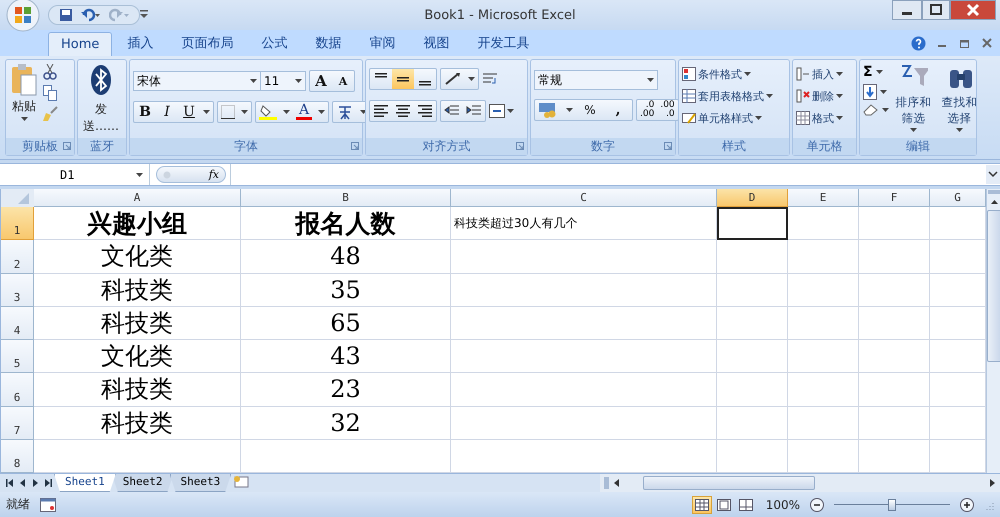  Describe the element at coordinates (967, 505) in the screenshot. I see `zoom-in-icon` at that location.